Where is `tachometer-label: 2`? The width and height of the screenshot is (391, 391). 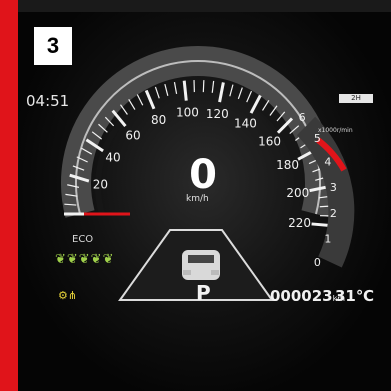 tachometer-label: 2 is located at coordinates (333, 213).